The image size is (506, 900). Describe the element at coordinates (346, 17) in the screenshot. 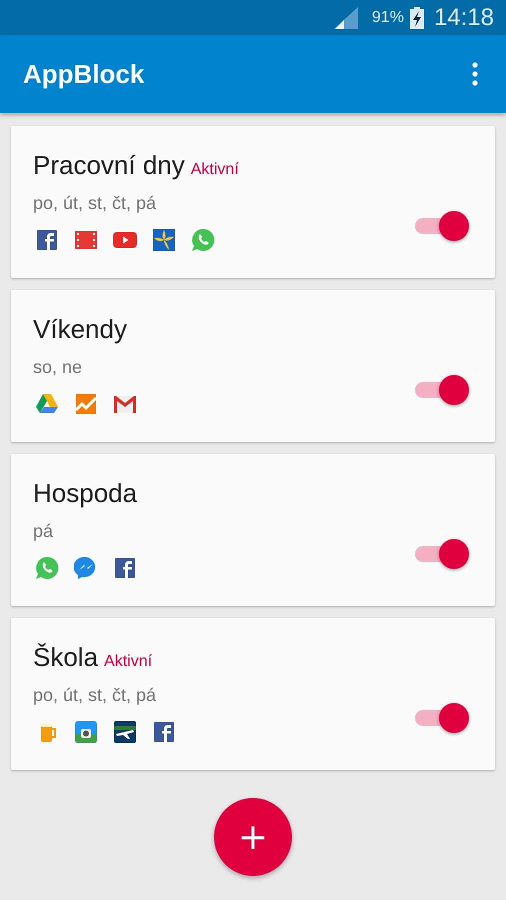

I see `signal-icon` at that location.